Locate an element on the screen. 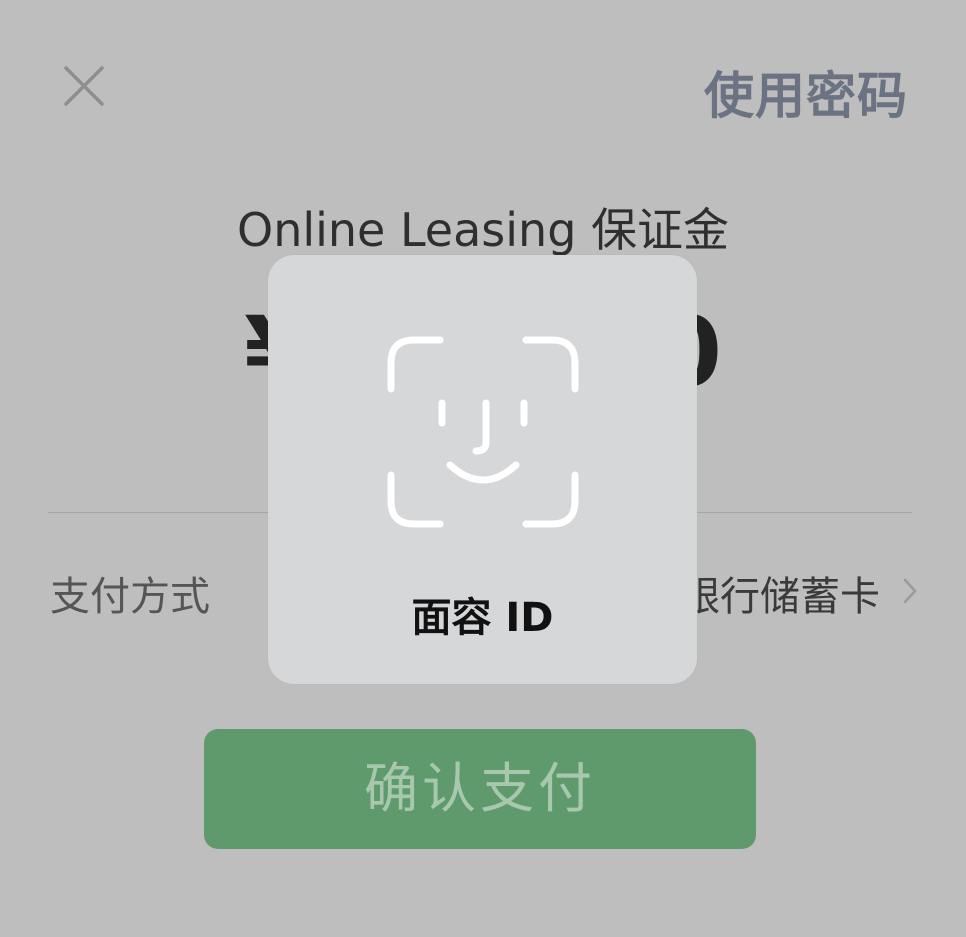 This screenshot has height=937, width=966. close-icon is located at coordinates (84, 86).